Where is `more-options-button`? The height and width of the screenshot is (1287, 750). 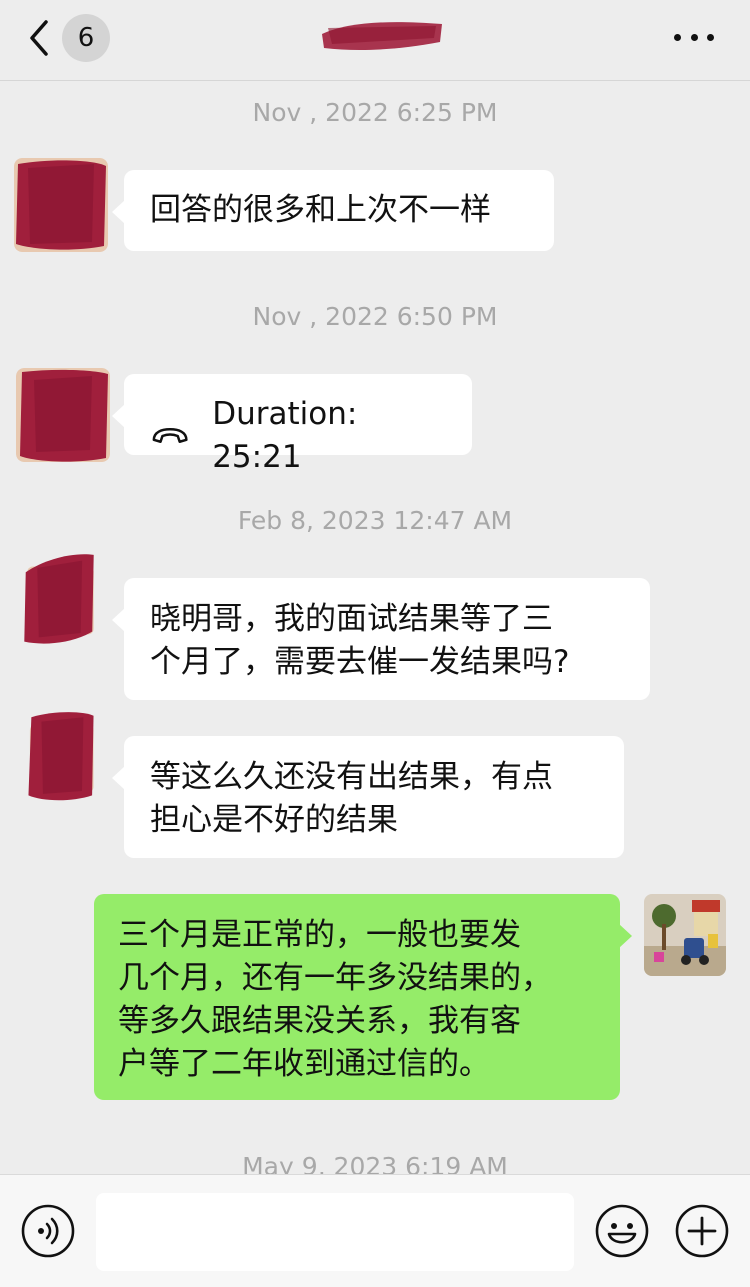
more-options-button is located at coordinates (694, 37).